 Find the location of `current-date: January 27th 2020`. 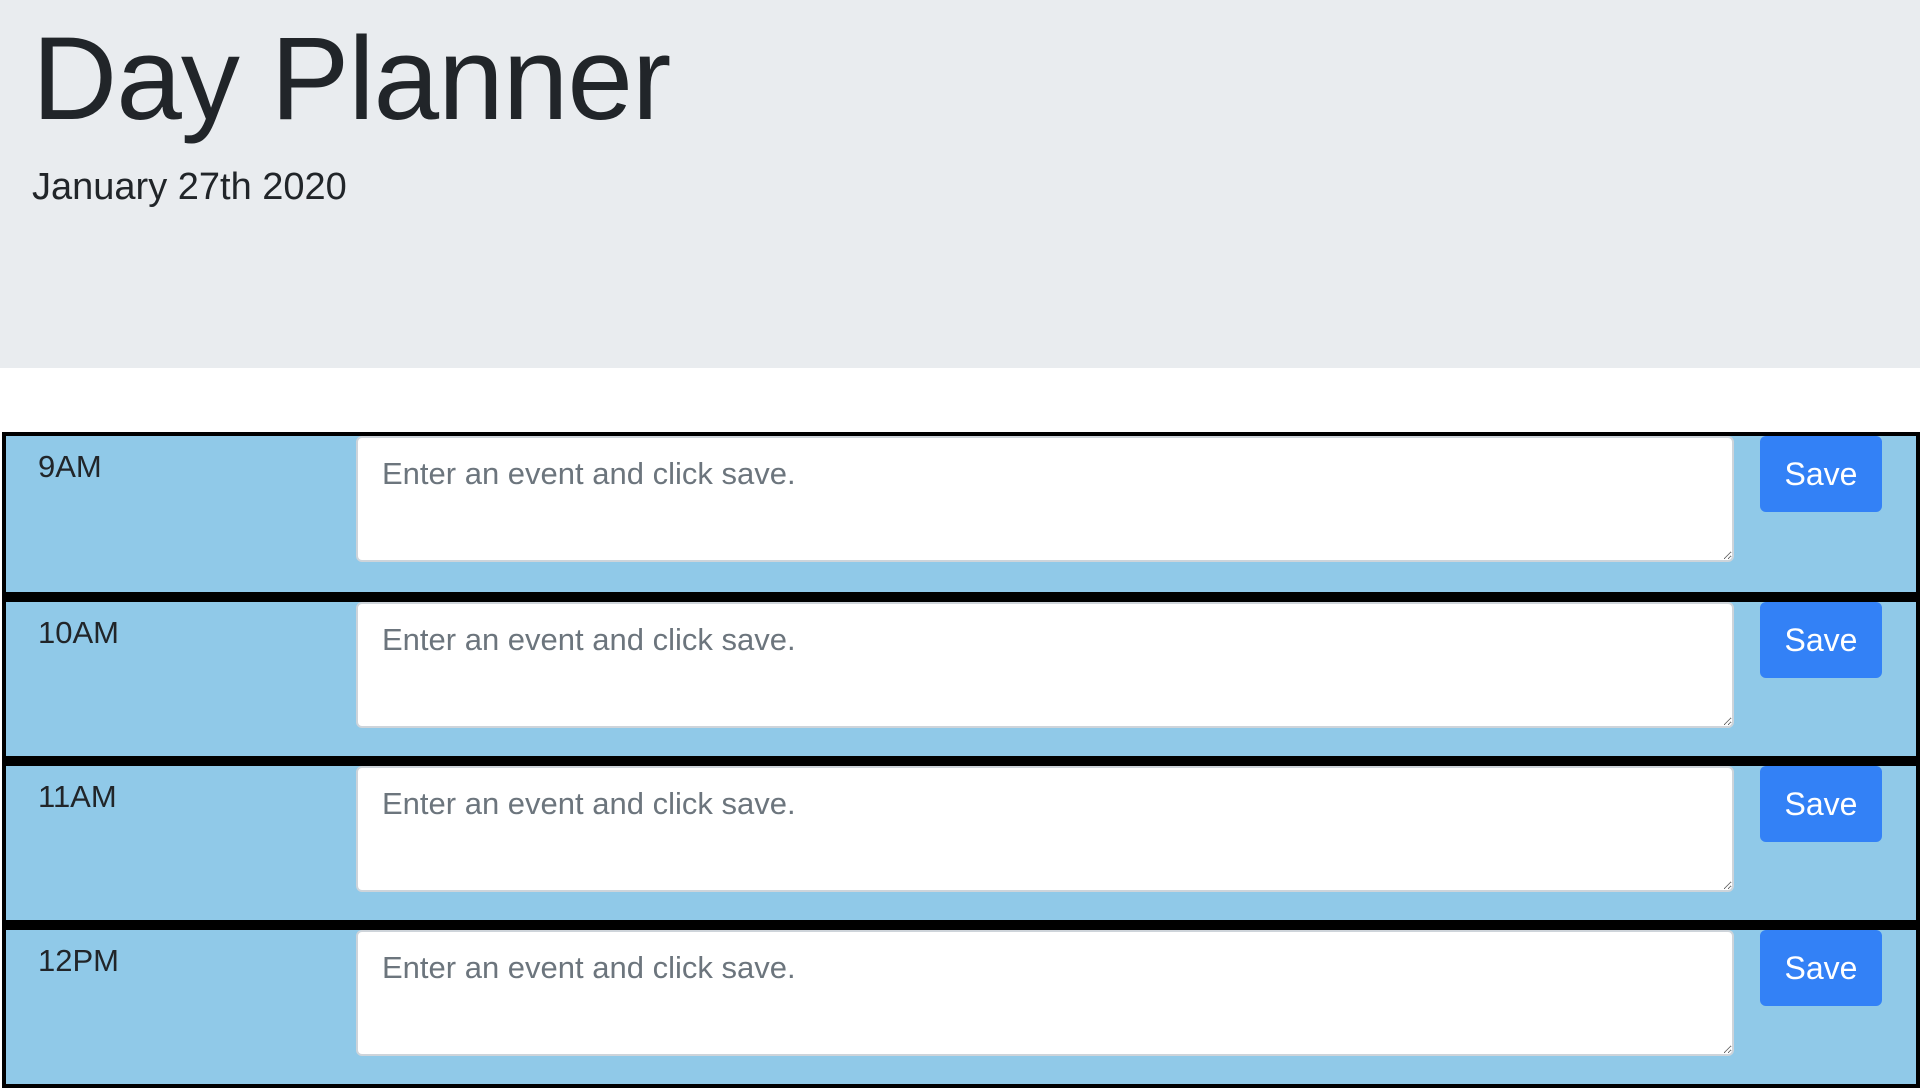

current-date: January 27th 2020 is located at coordinates (189, 186).